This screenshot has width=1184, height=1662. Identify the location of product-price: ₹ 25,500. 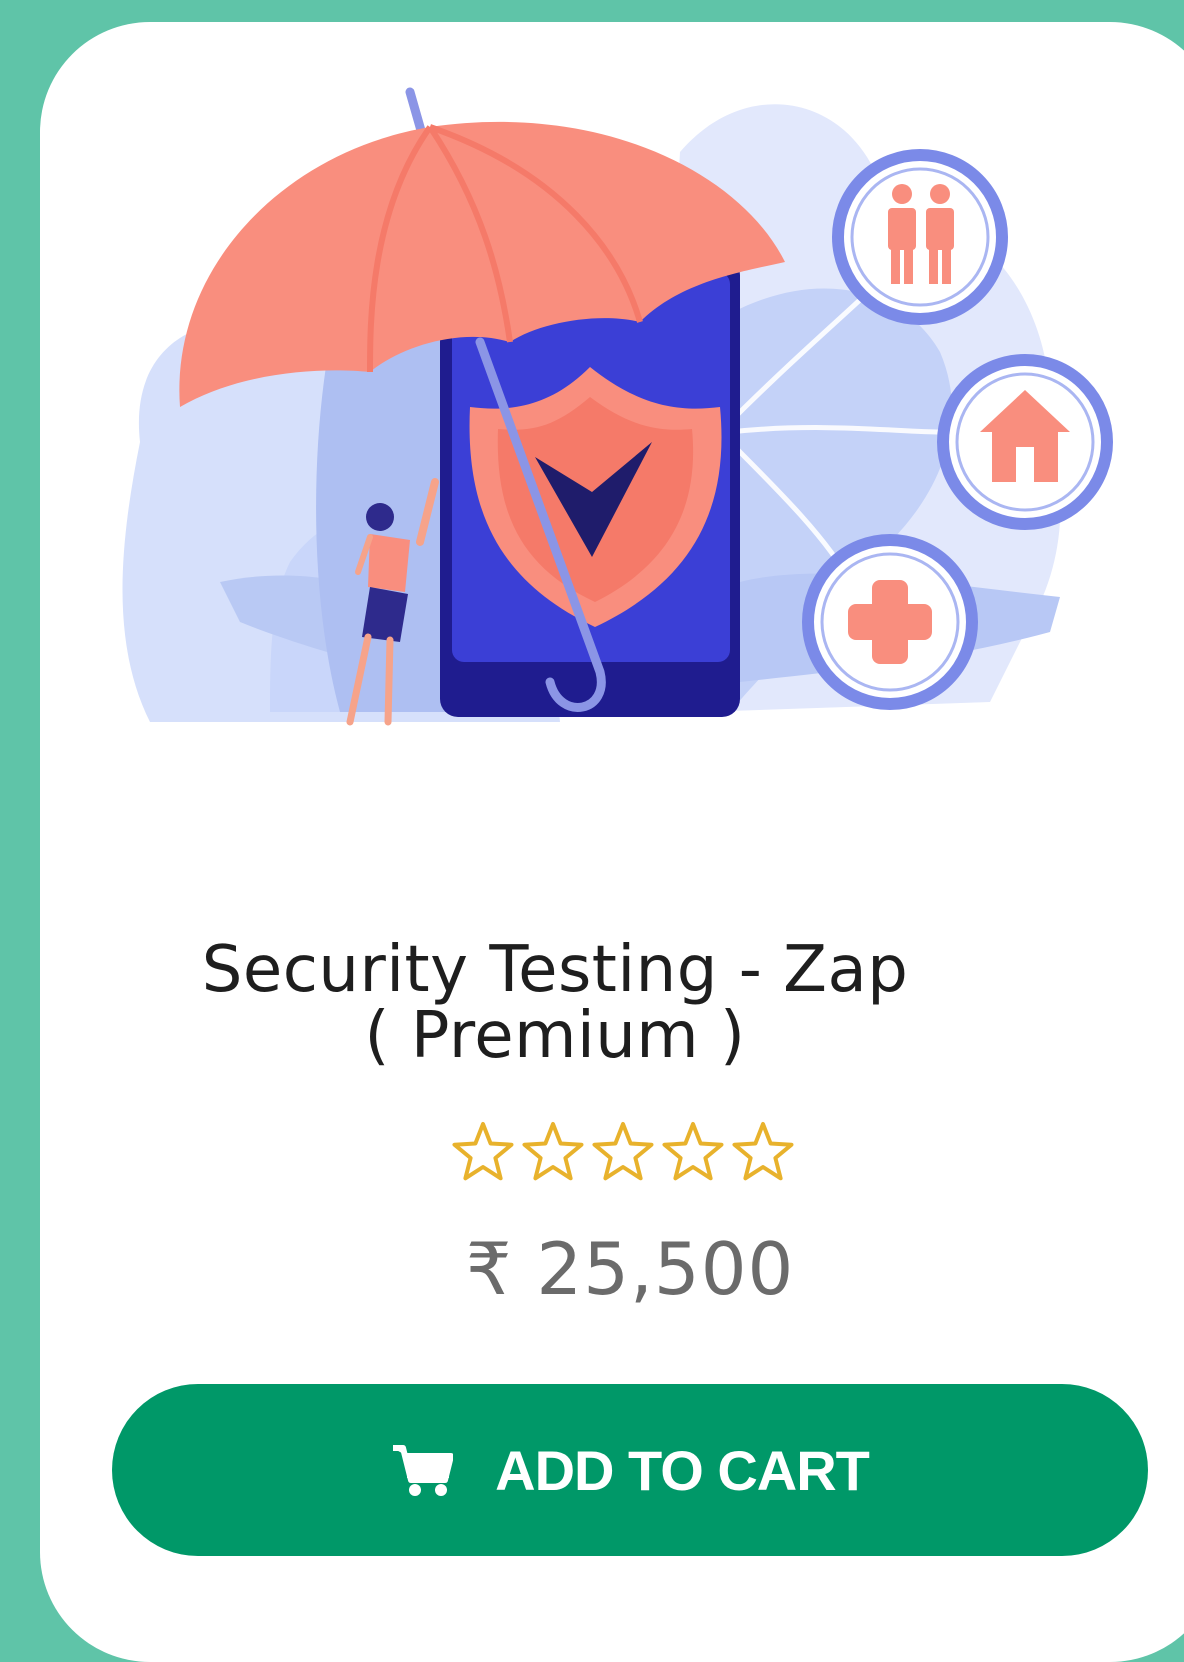
(630, 1269).